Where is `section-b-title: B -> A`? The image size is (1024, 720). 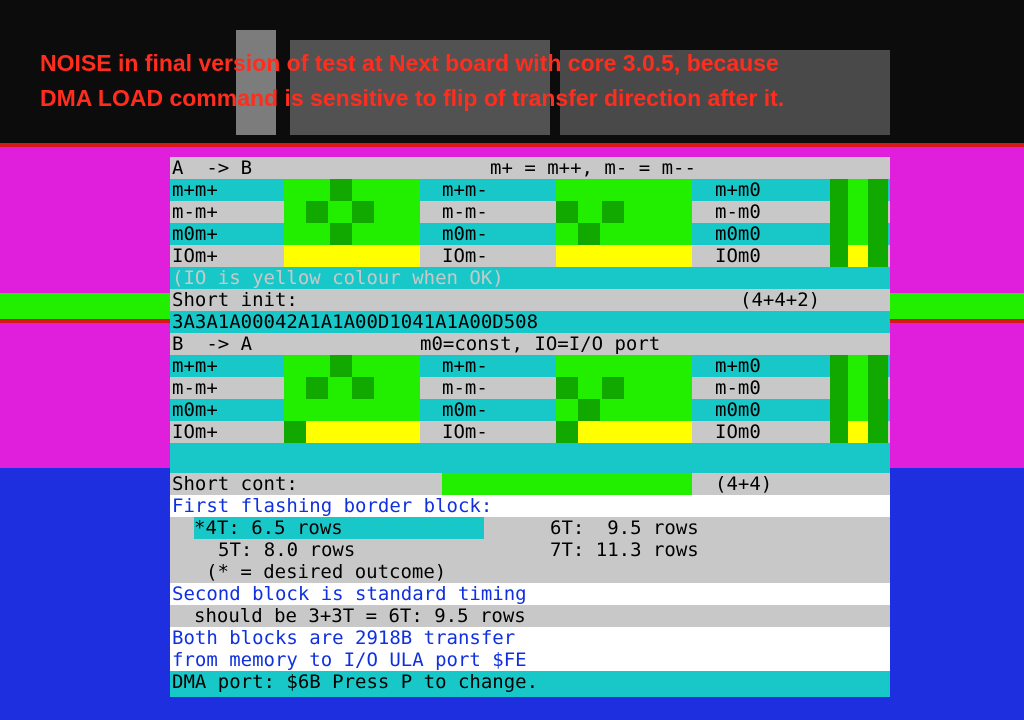
section-b-title: B -> A is located at coordinates (212, 344).